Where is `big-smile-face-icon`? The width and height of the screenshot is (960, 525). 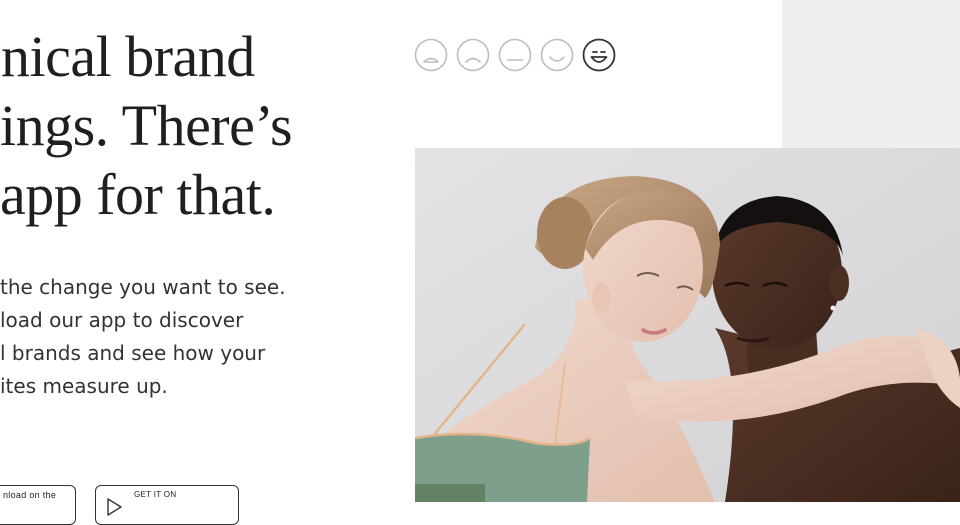 big-smile-face-icon is located at coordinates (599, 55).